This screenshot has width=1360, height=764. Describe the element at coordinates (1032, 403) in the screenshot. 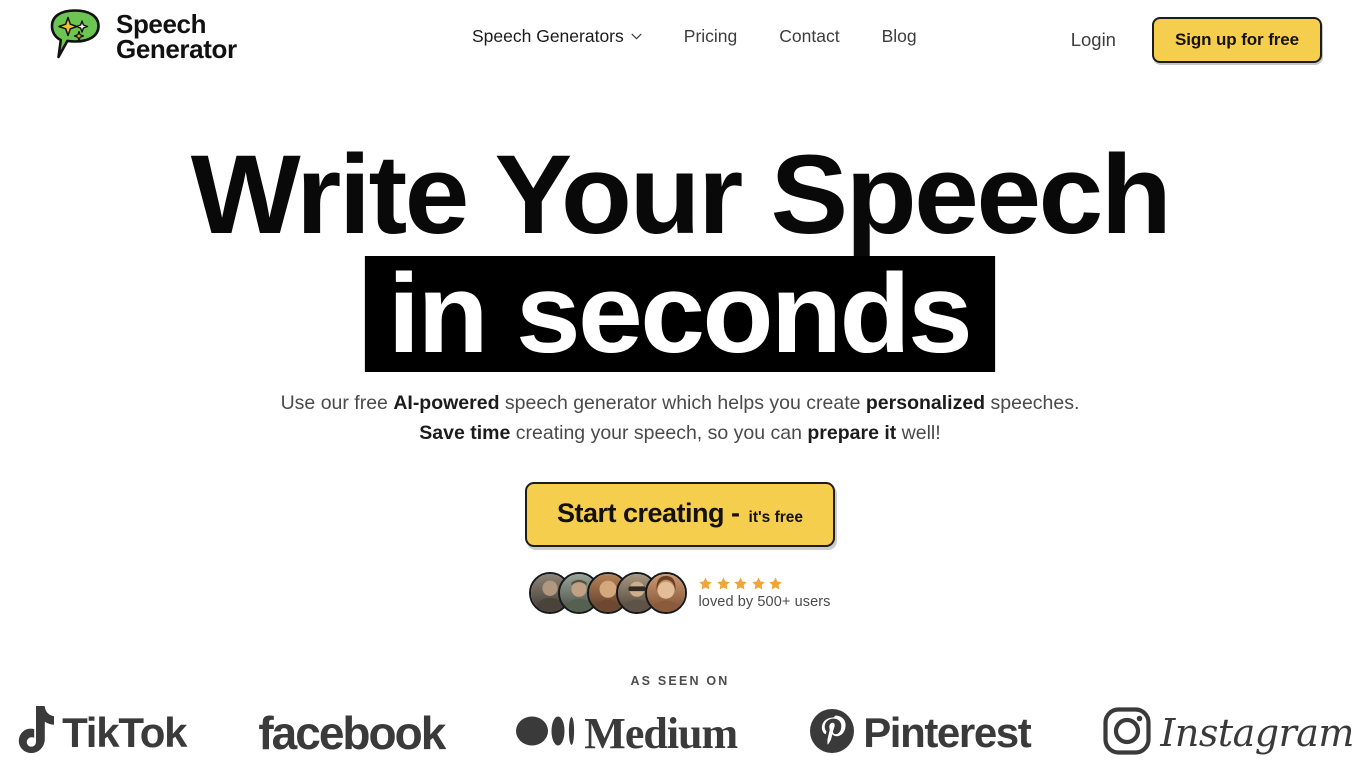

I see `subtitle-text: speeches.` at that location.